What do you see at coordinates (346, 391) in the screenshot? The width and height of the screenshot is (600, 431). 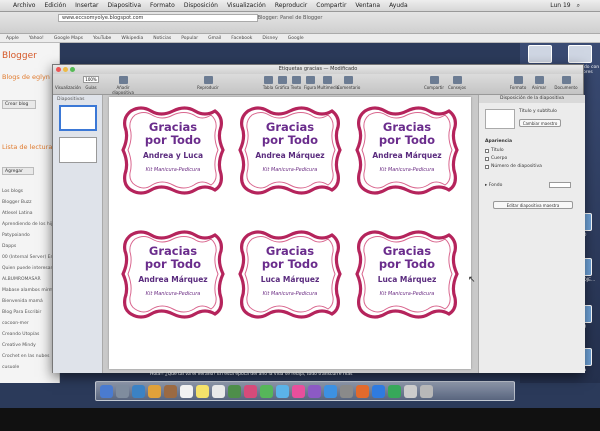 I see `system-preferences-icon` at bounding box center [346, 391].